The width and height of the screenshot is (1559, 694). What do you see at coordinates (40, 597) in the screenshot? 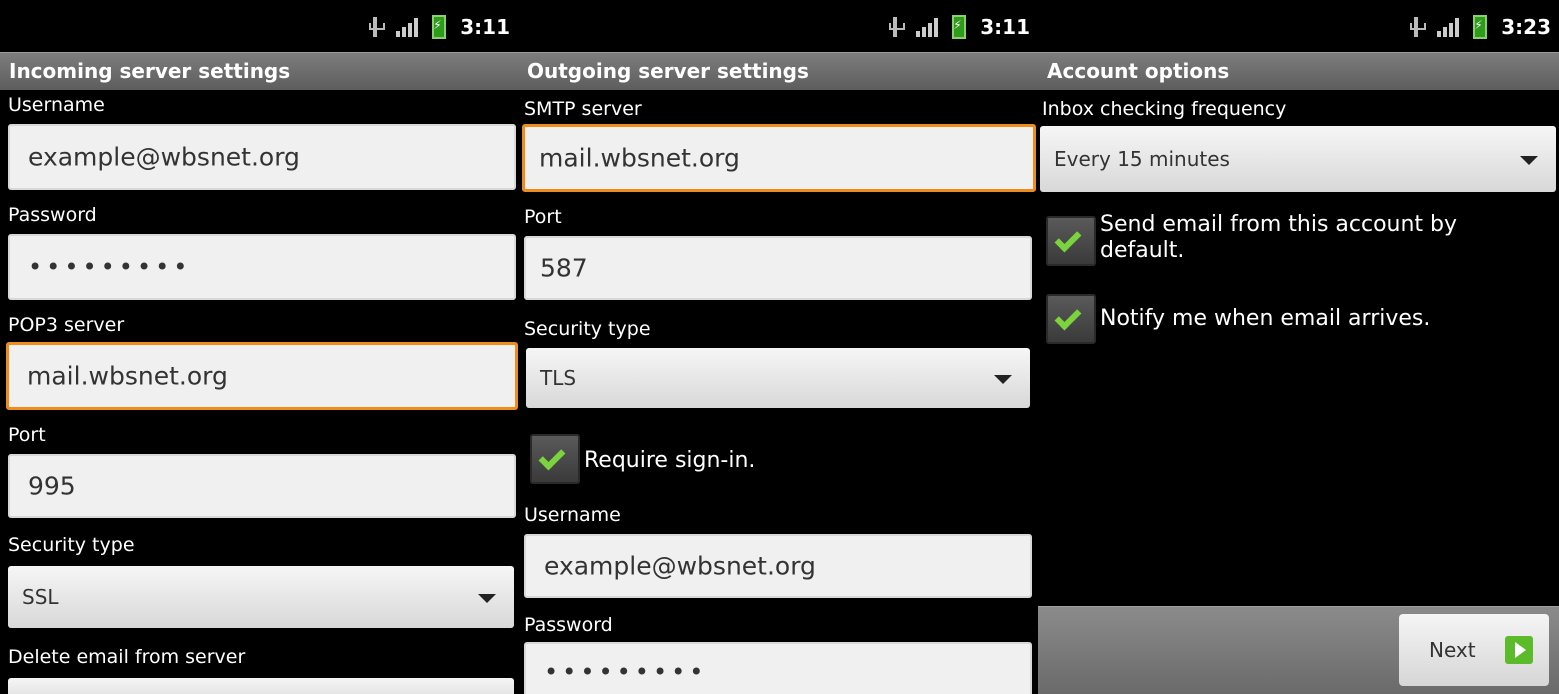
I see `security-type-value: SSL` at bounding box center [40, 597].